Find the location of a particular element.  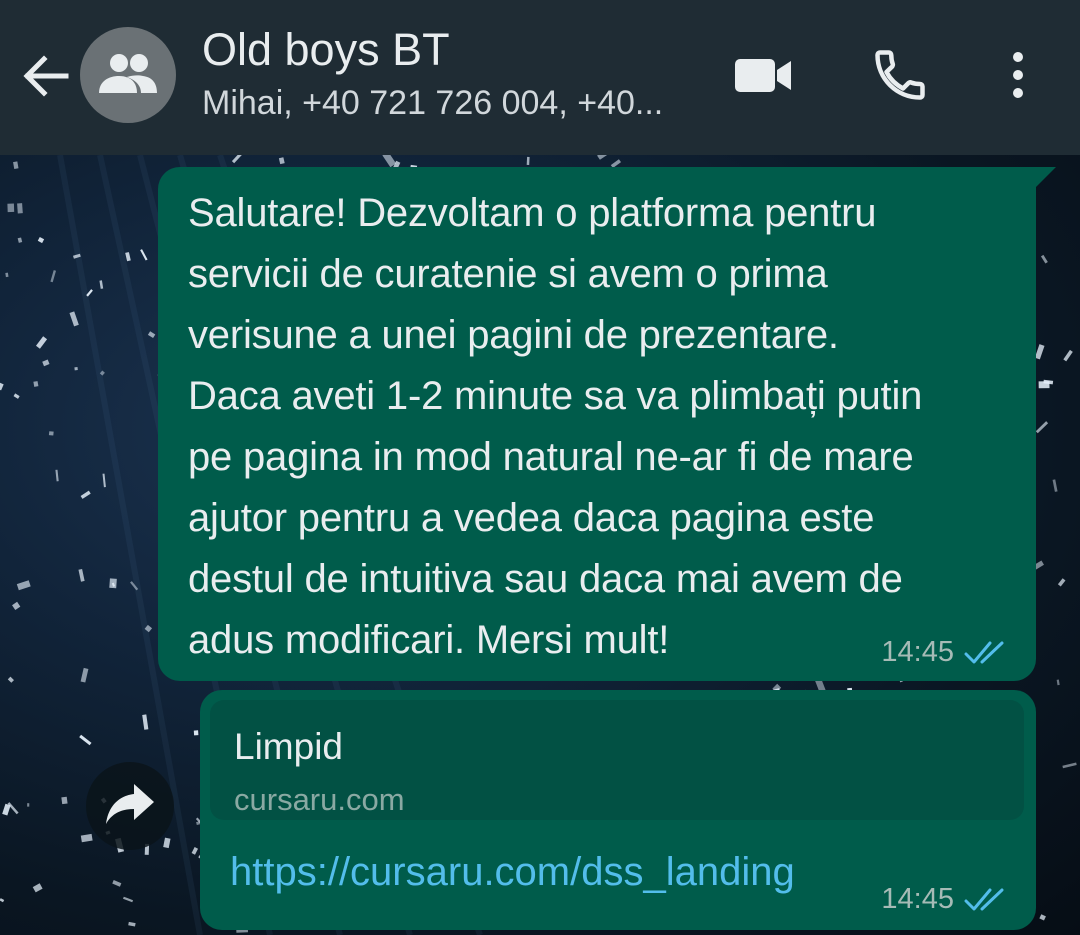

video-call-button is located at coordinates (763, 75).